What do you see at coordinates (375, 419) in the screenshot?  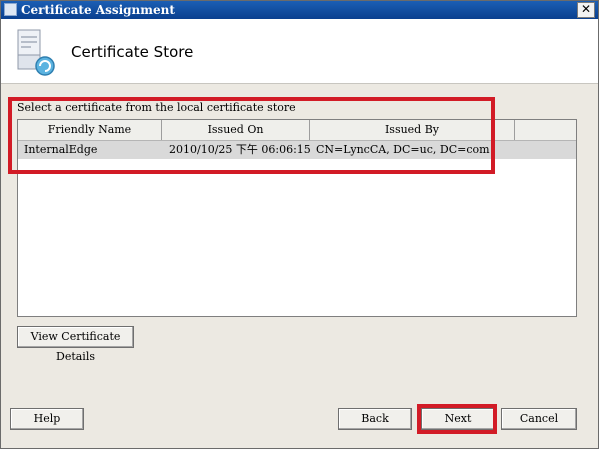 I see `back-button: Back` at bounding box center [375, 419].